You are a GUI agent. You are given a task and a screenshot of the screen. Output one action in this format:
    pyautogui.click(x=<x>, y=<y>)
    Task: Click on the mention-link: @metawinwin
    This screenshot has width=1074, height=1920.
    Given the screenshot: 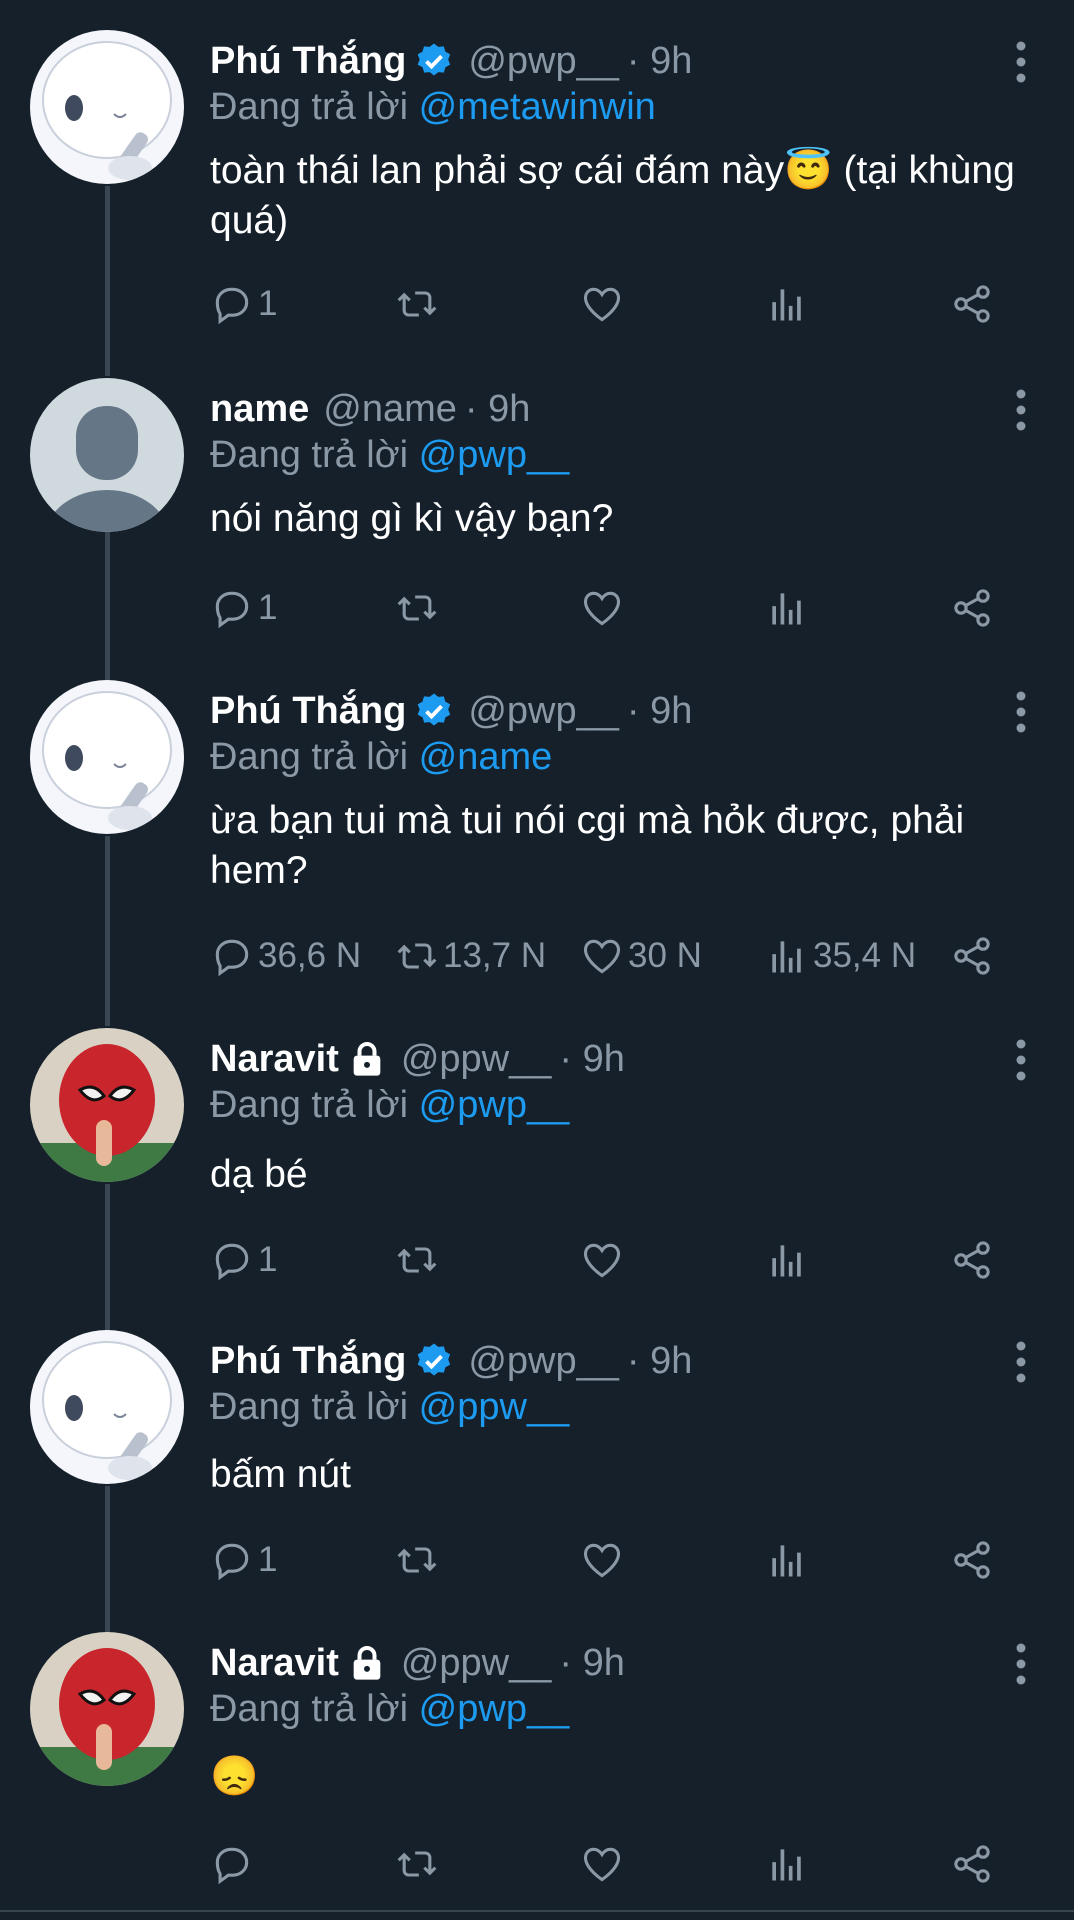 What is the action you would take?
    pyautogui.click(x=537, y=107)
    